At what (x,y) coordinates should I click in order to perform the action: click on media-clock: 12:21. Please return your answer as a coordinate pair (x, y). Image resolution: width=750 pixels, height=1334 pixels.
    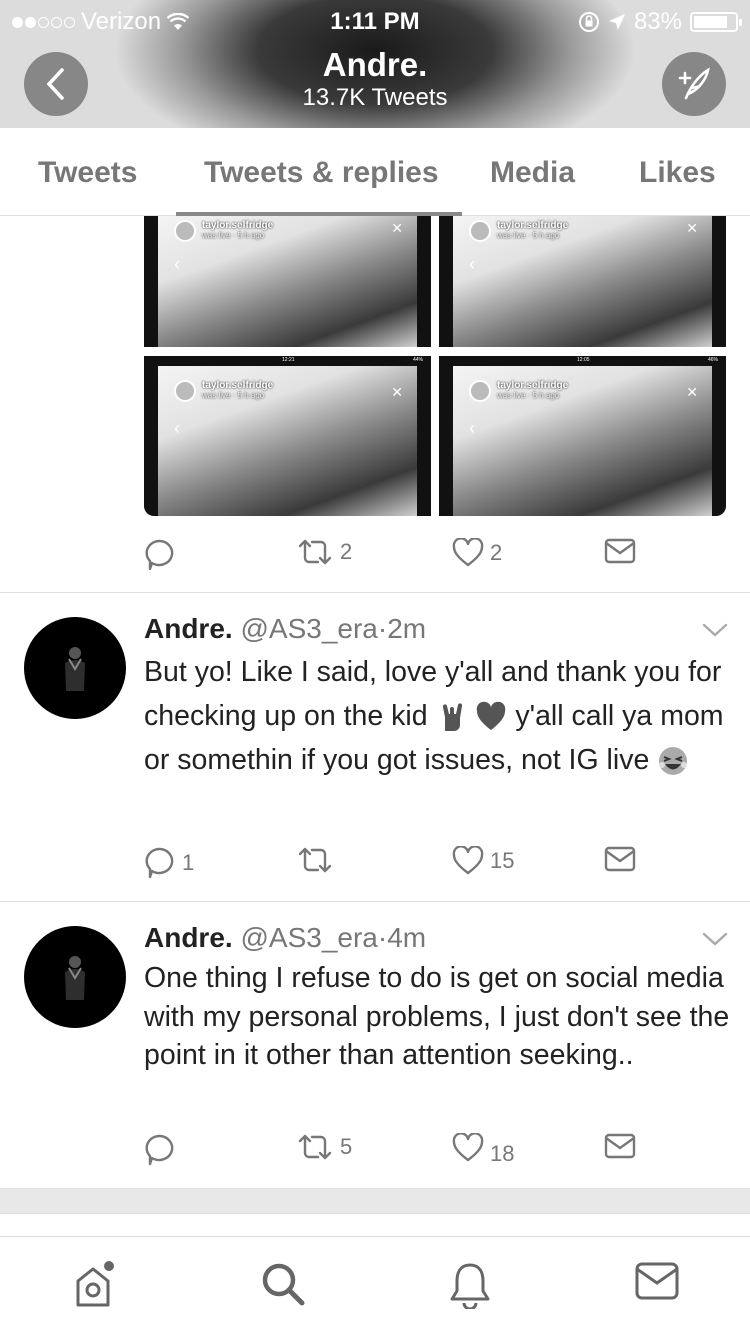
    Looking at the image, I should click on (288, 360).